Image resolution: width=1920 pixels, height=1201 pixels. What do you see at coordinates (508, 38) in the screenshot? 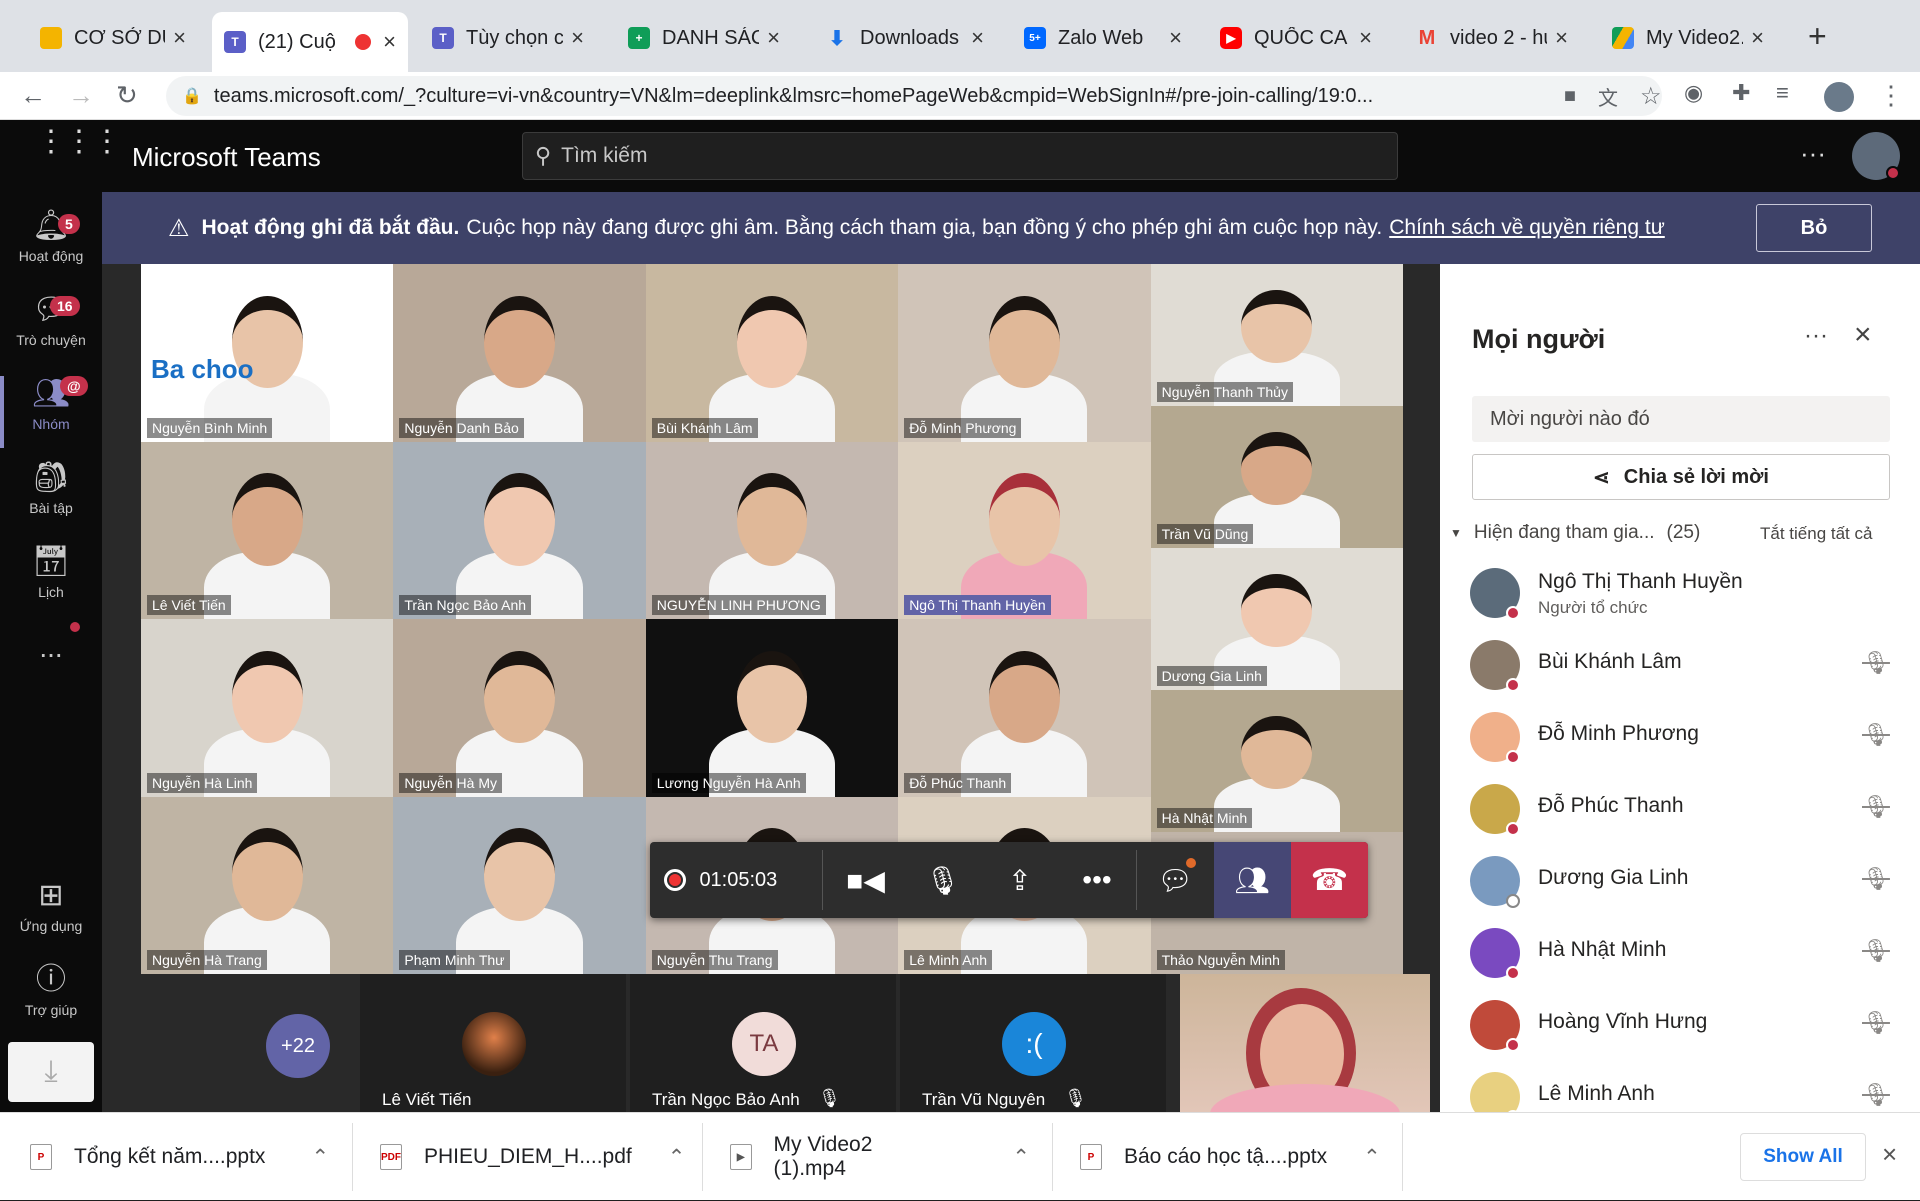
I see `browser-tab: T Tùy chọn c ×` at bounding box center [508, 38].